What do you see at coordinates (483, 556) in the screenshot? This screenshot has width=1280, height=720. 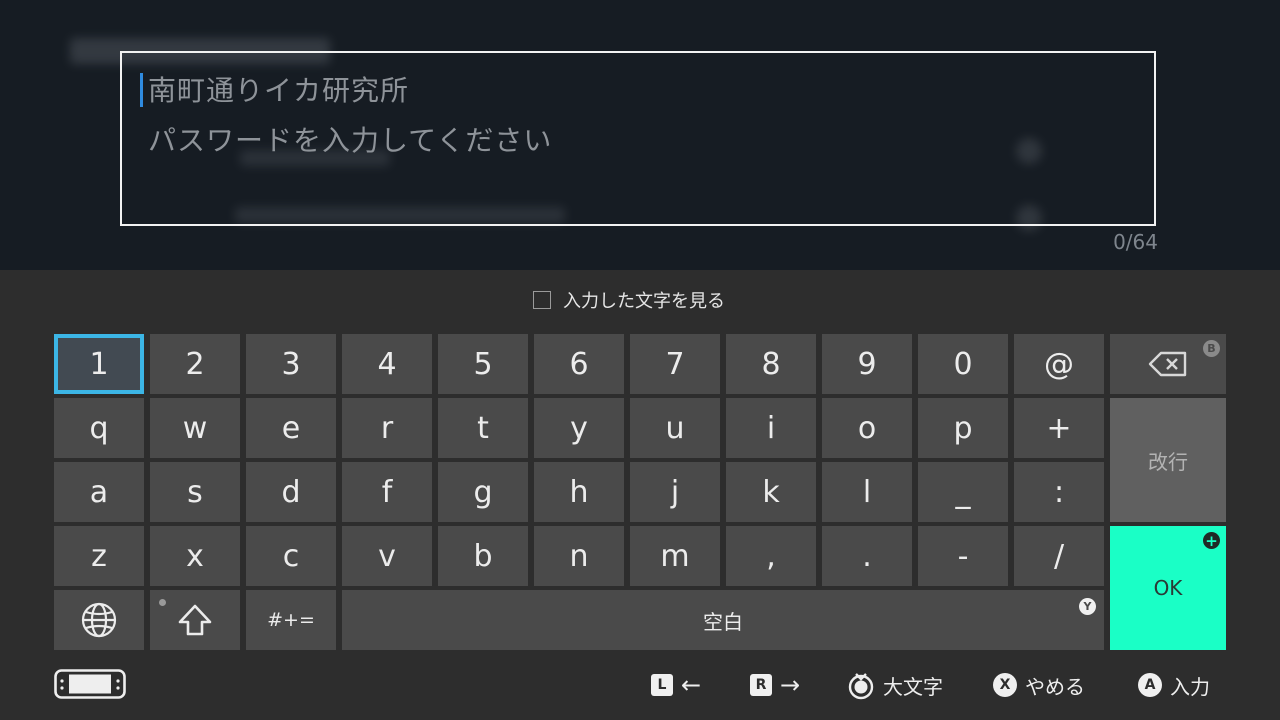 I see `key-b: b` at bounding box center [483, 556].